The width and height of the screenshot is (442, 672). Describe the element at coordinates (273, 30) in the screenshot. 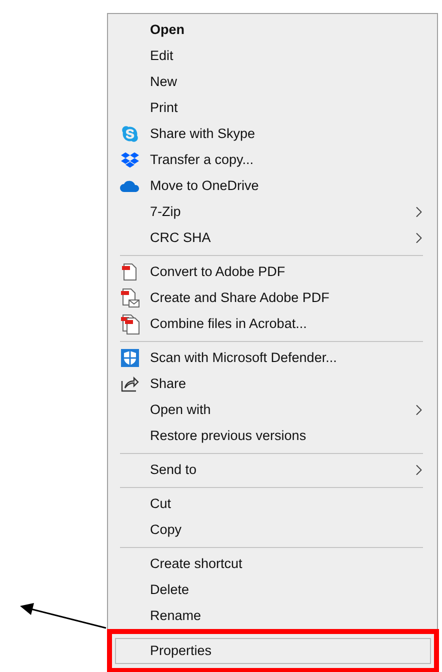

I see `menu-item: Open` at that location.